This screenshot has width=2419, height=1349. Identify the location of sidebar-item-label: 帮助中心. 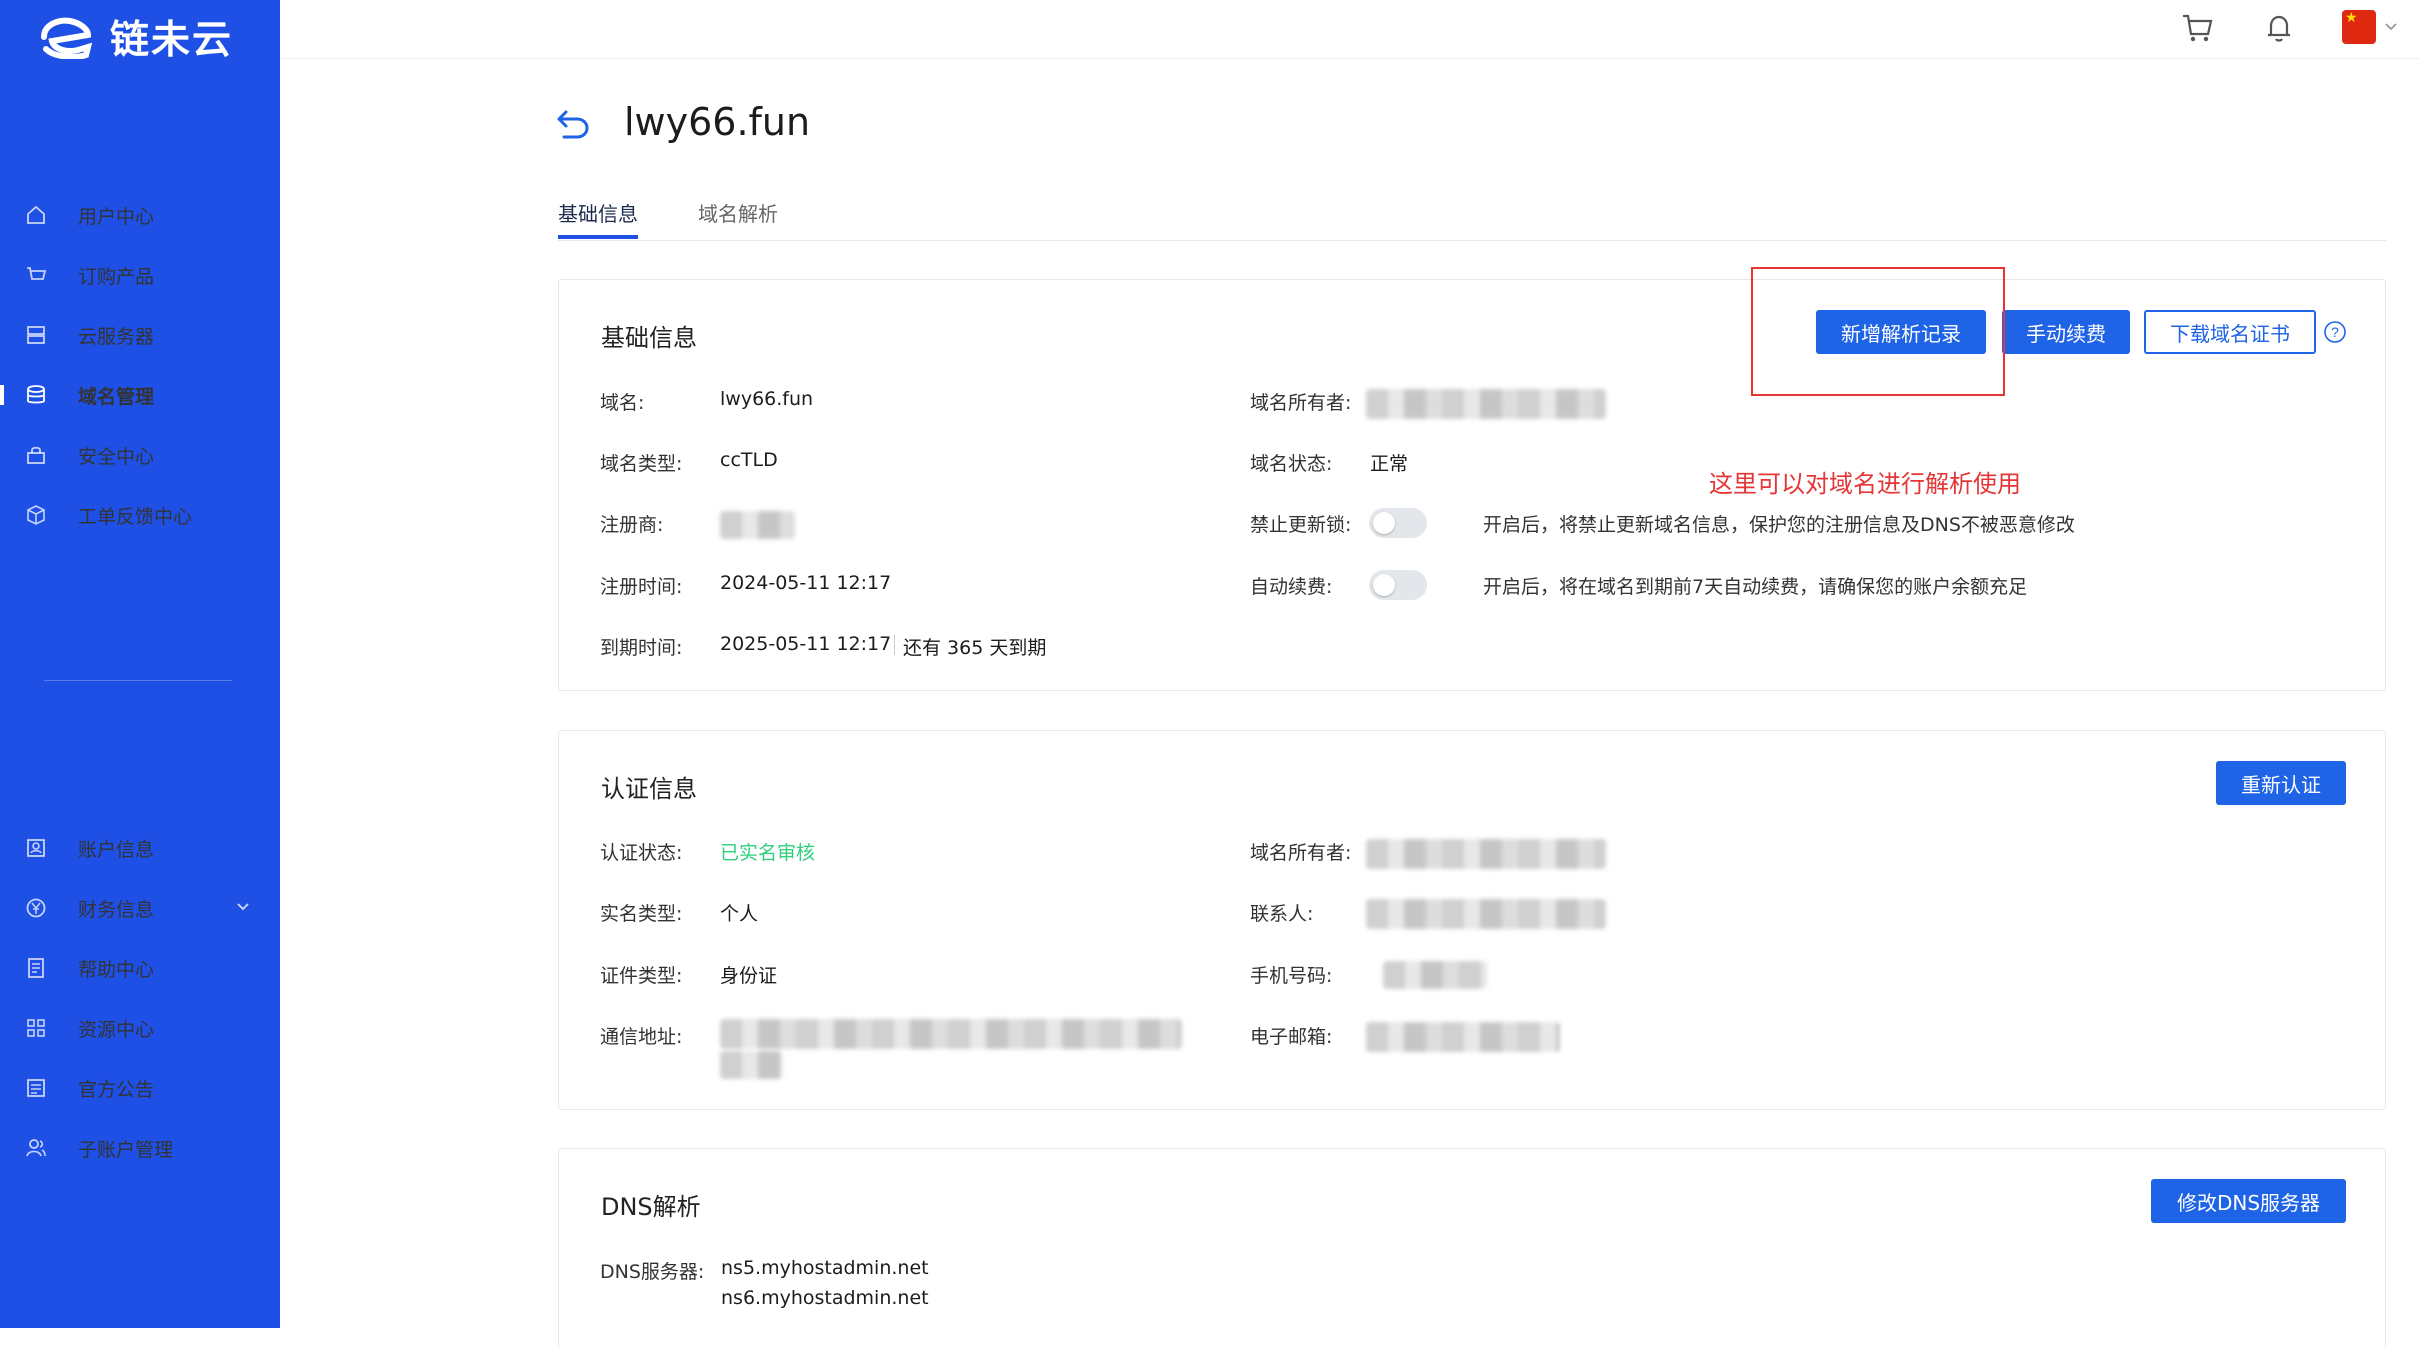
(116, 969).